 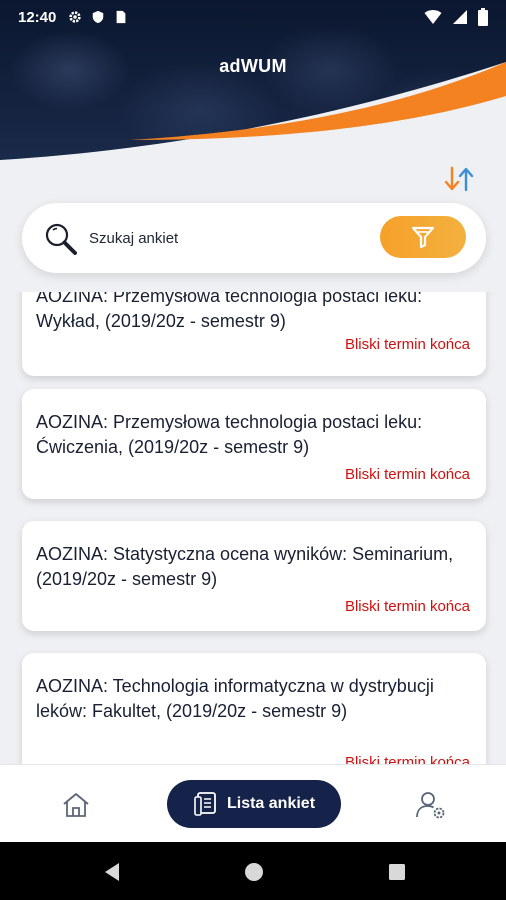 I want to click on status-bar: 12:40, so click(x=253, y=17).